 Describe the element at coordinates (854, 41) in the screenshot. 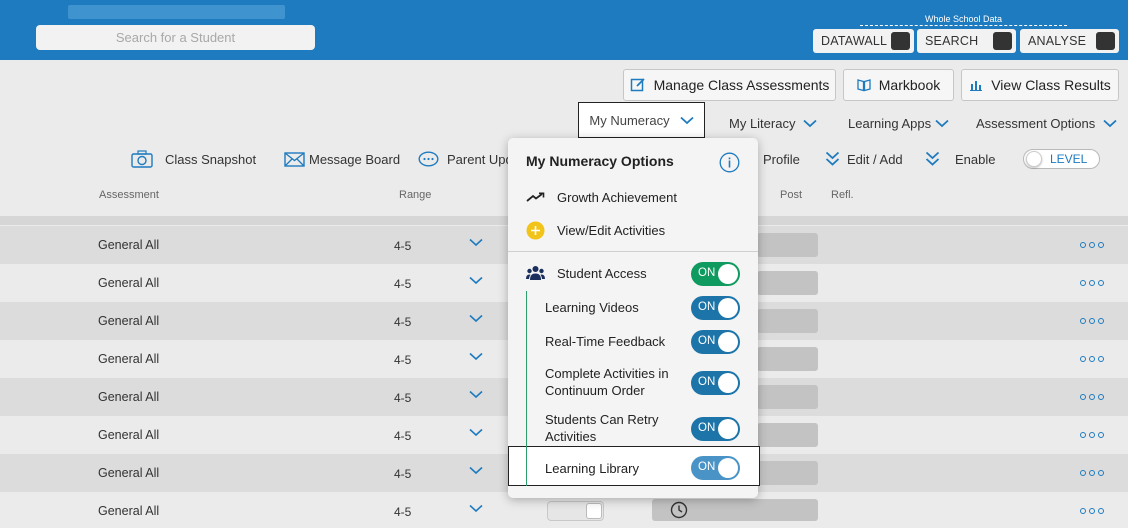

I see `datawall-label: DATAWALL` at that location.